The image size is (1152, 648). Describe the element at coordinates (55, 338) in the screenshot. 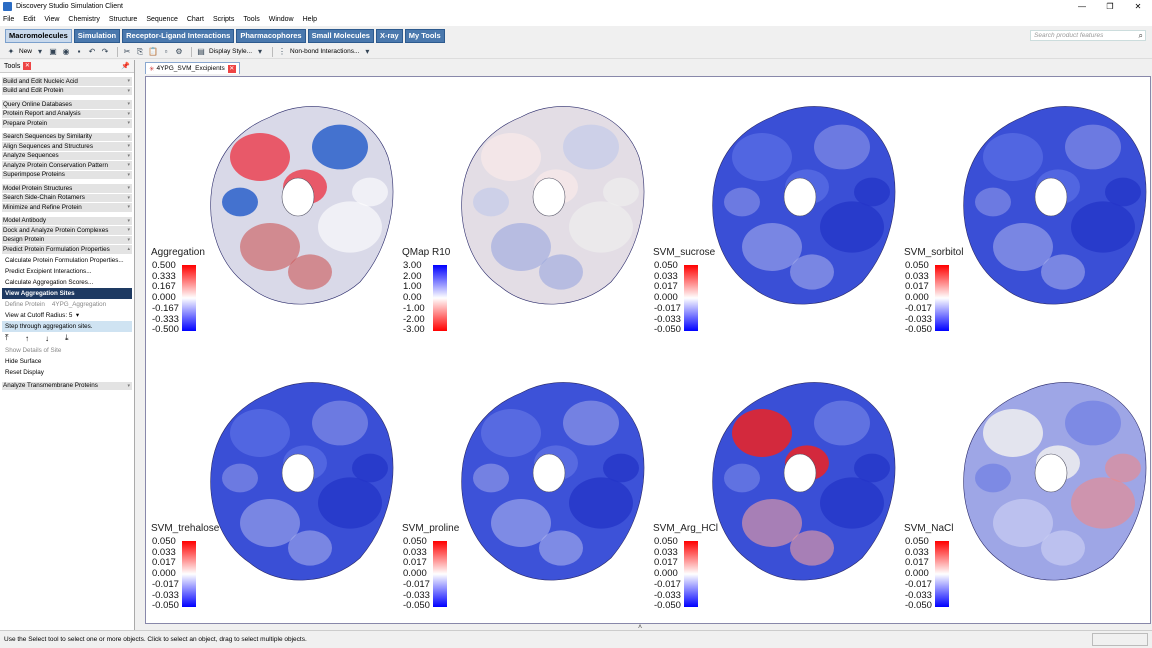

I see `next-site-icon: ↓` at that location.